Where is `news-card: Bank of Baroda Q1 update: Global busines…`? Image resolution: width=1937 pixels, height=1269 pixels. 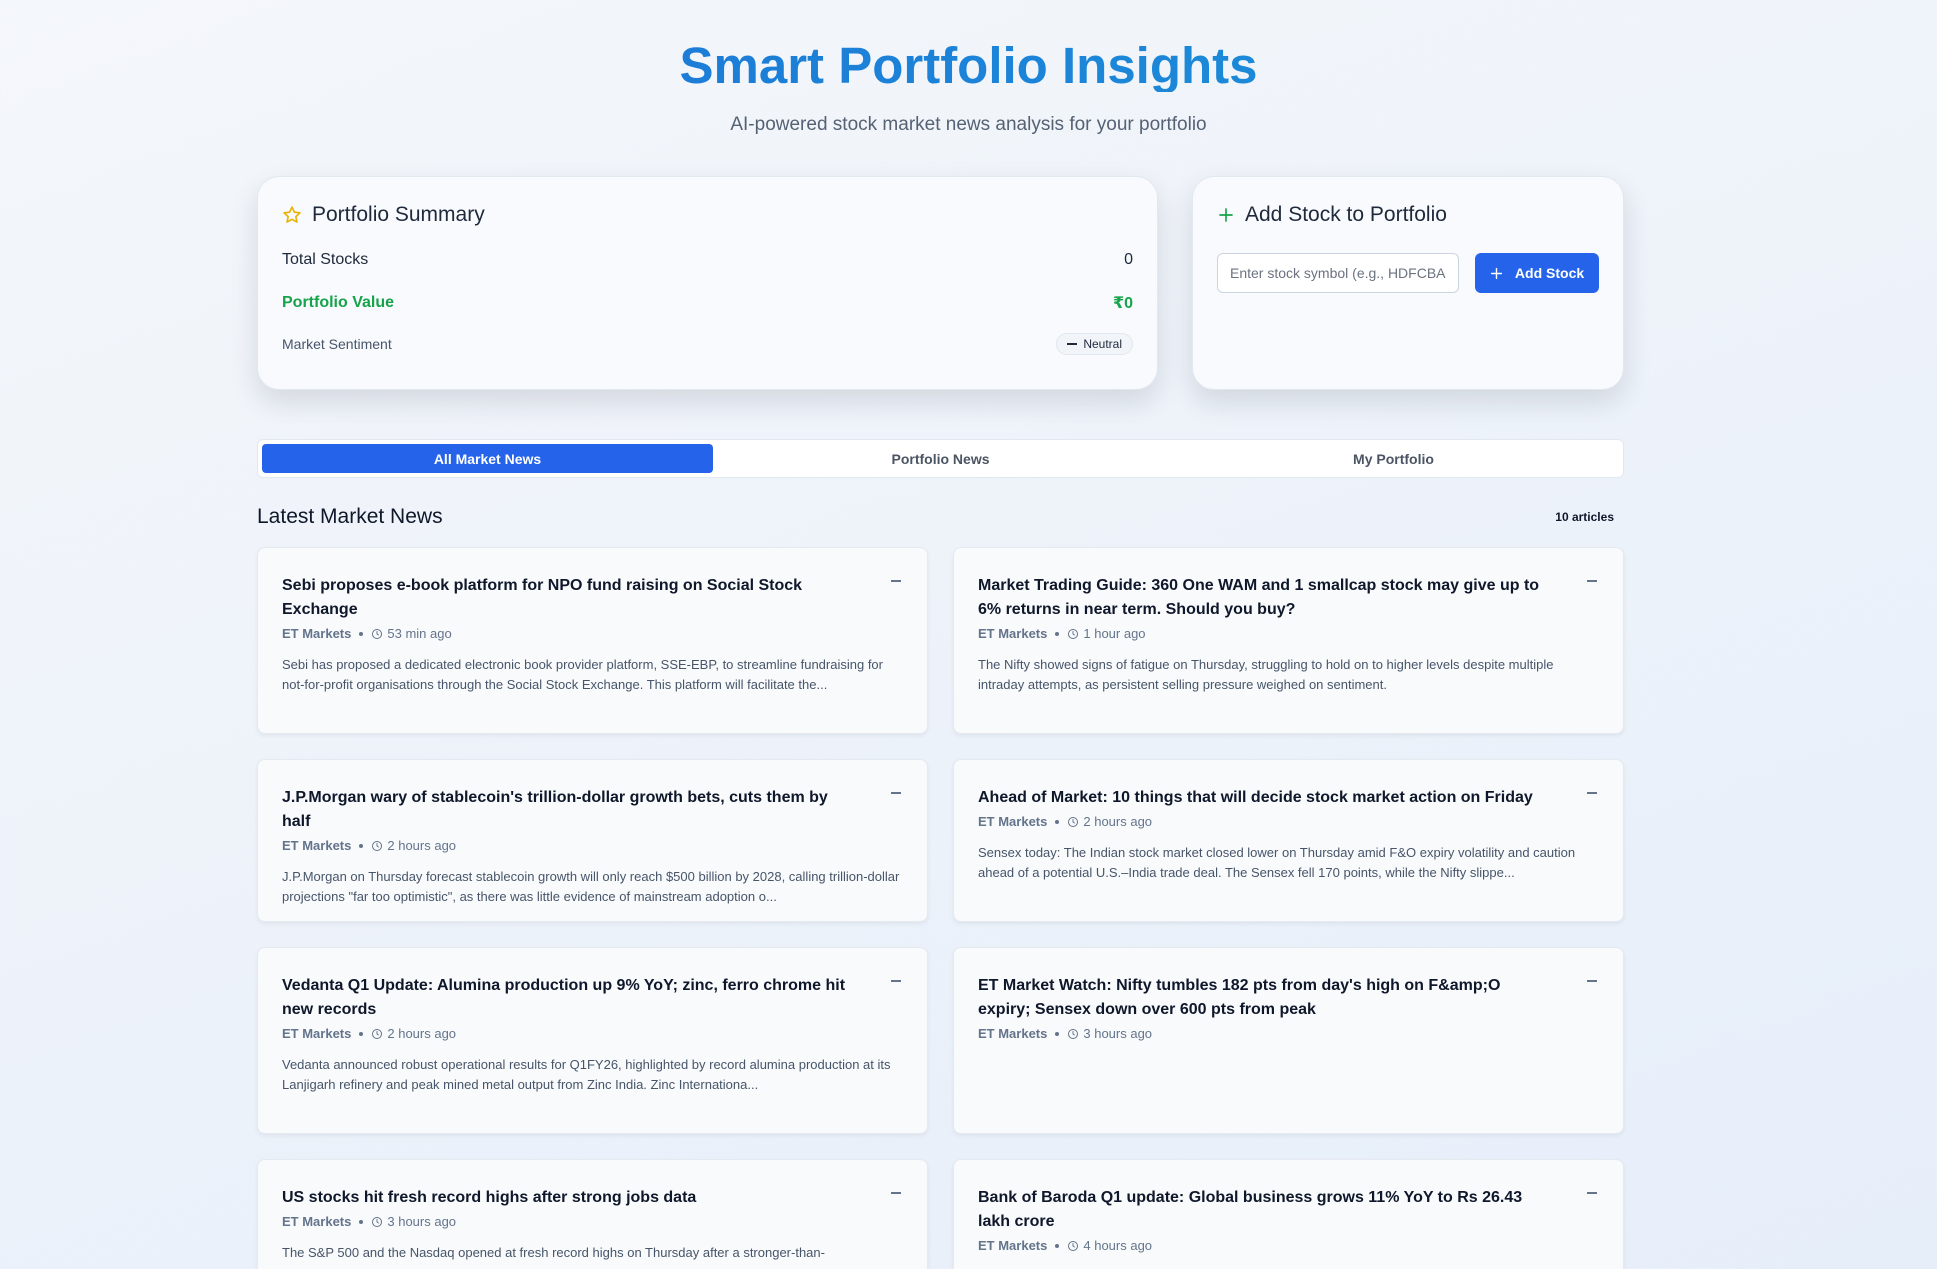 news-card: Bank of Baroda Q1 update: Global busines… is located at coordinates (1288, 1214).